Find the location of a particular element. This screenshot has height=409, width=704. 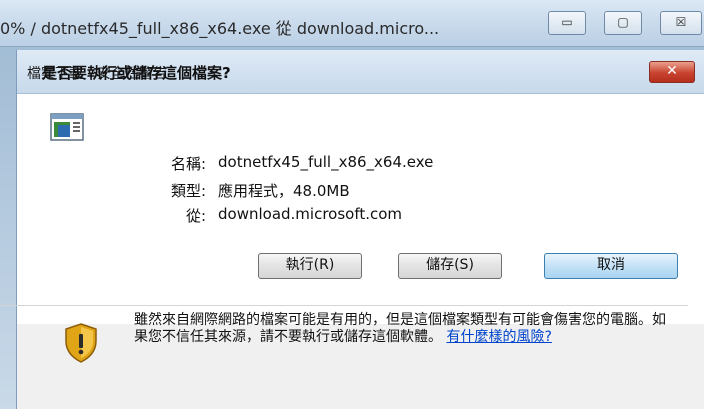

dialog-close-button: ✕ is located at coordinates (672, 72).